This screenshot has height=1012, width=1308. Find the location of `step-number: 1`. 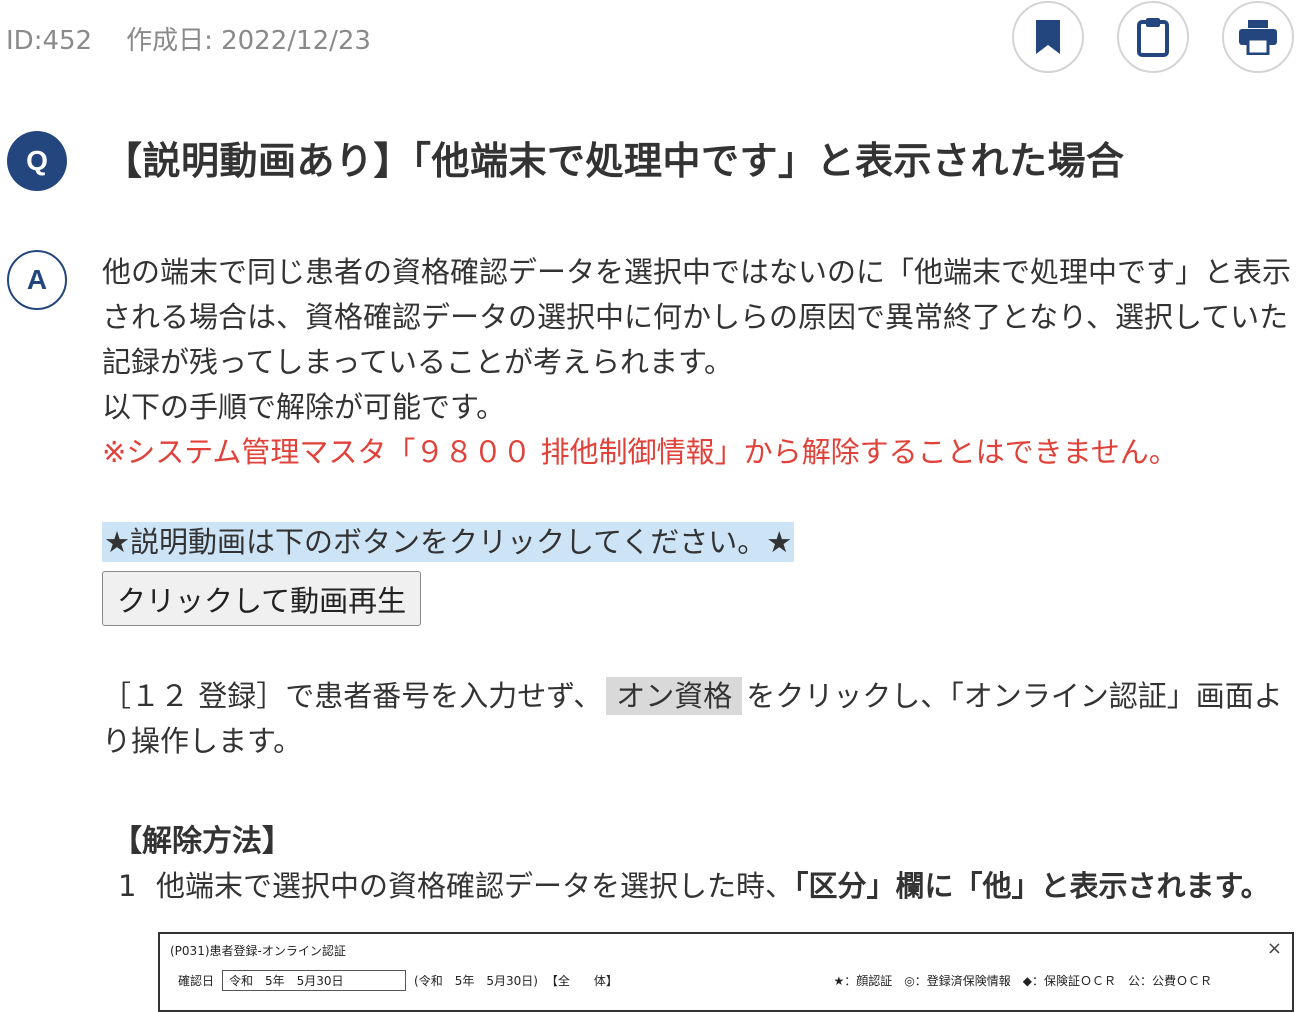

step-number: 1 is located at coordinates (127, 886).